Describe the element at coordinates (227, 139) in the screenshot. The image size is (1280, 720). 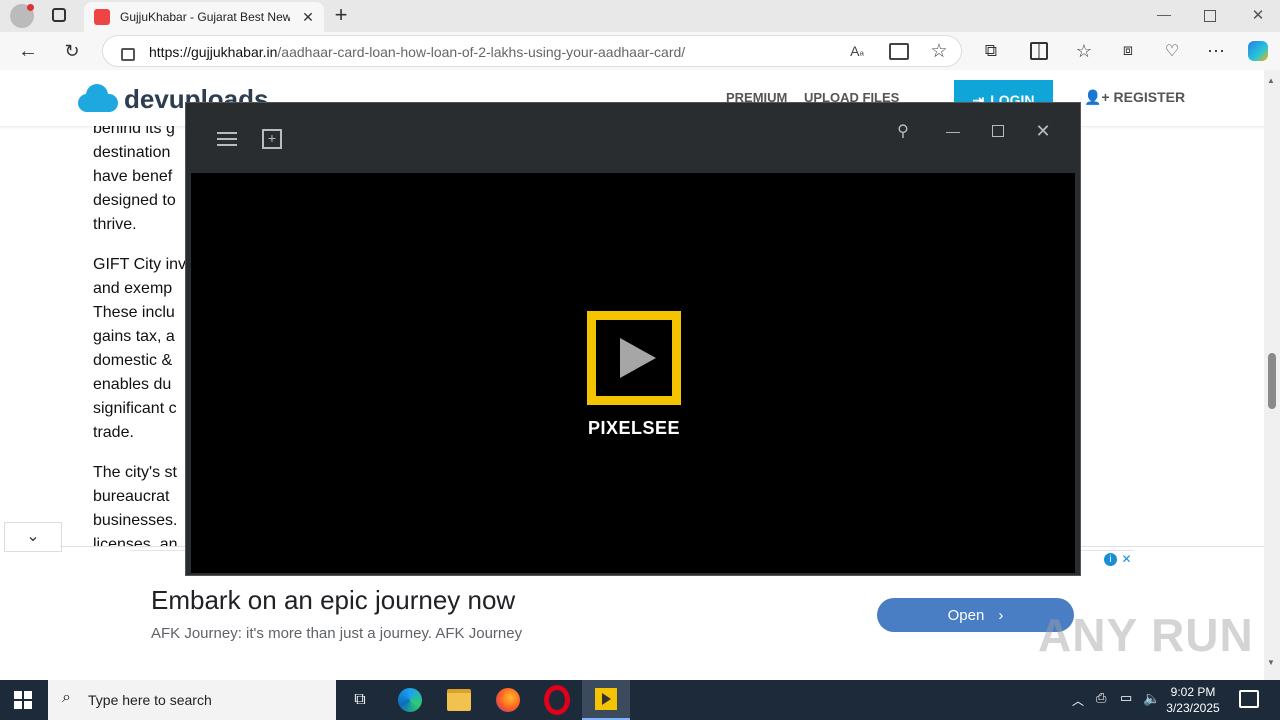
I see `menu-hamburger-icon` at that location.